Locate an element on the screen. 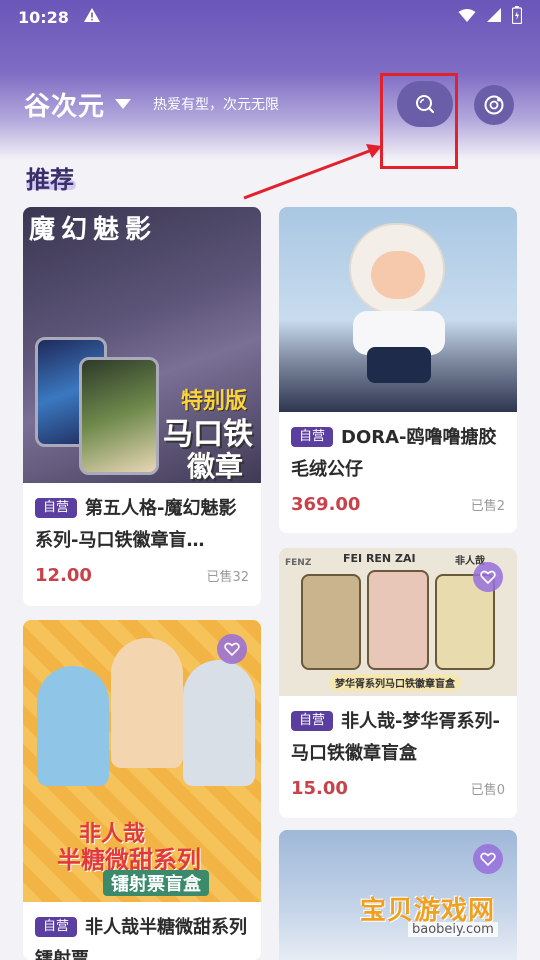 The image size is (540, 960). watermark-url: baobeiy.com is located at coordinates (453, 929).